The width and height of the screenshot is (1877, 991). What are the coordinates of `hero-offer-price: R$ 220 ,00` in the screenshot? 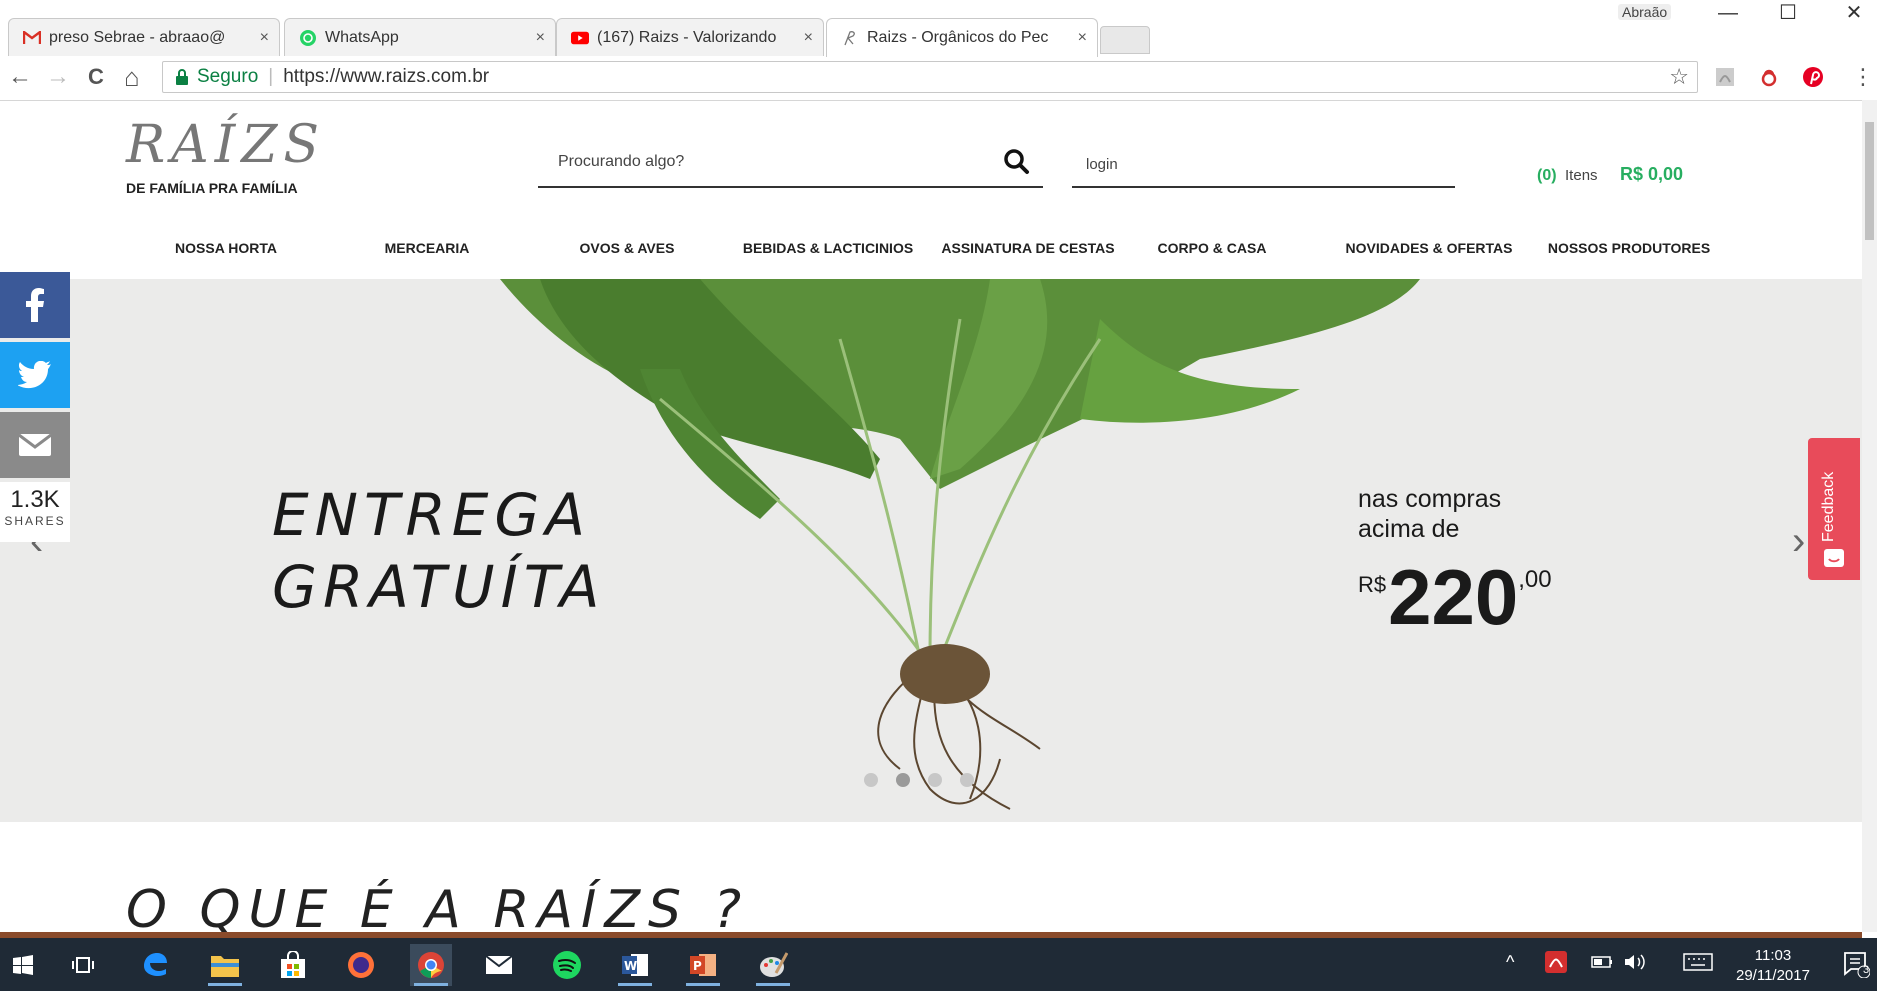 It's located at (1455, 597).